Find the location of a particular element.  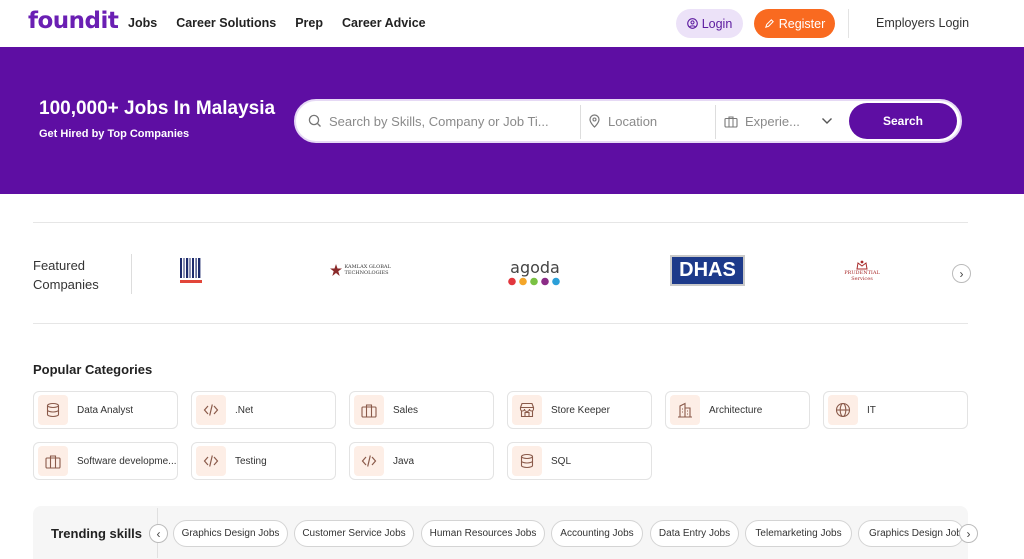

featured-next-button: › is located at coordinates (961, 273).